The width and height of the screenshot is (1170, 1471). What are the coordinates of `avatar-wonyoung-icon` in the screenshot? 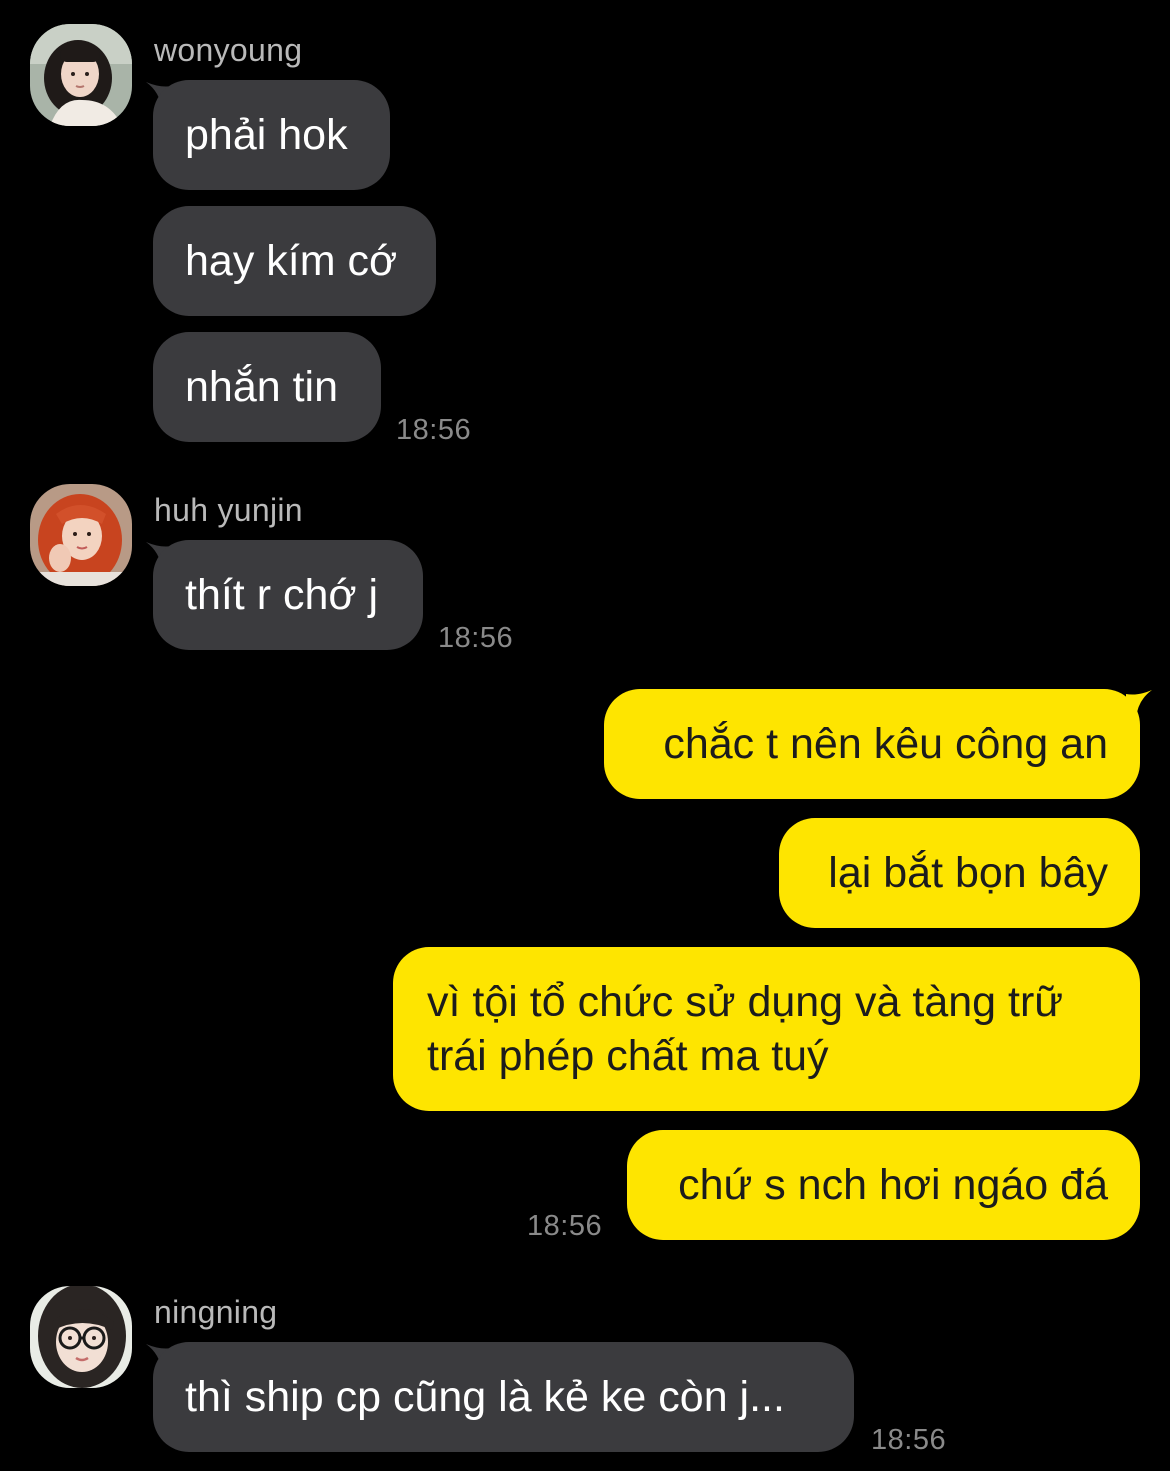 It's located at (81, 75).